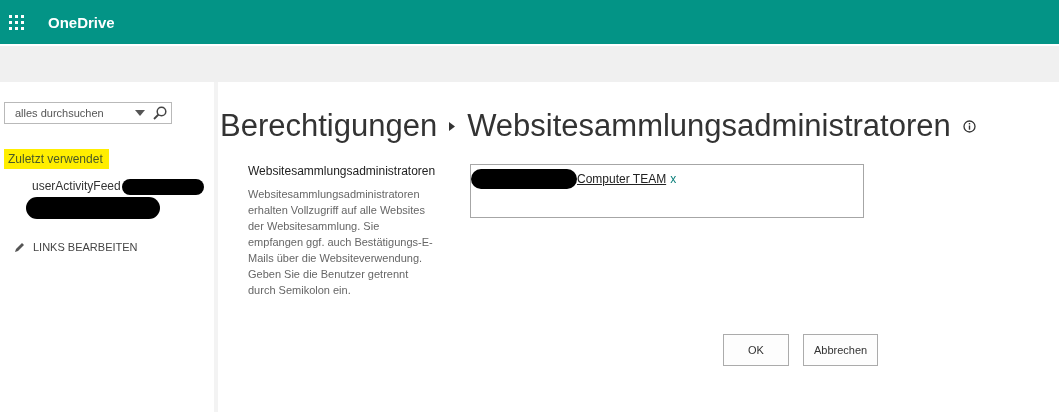  I want to click on dialog-button: Abbrechen, so click(841, 350).